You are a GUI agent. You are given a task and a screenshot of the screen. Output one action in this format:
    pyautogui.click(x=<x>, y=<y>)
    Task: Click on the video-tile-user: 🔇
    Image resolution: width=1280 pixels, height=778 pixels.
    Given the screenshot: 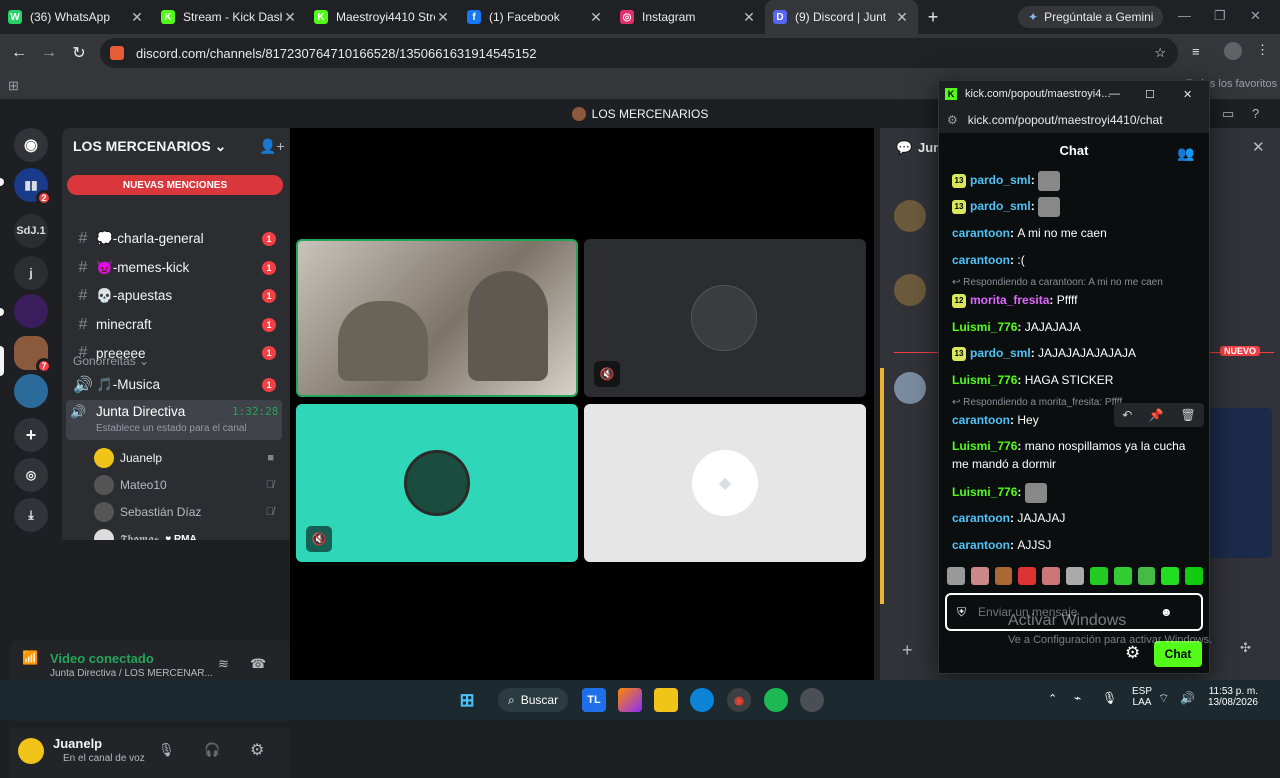 What is the action you would take?
    pyautogui.click(x=725, y=318)
    